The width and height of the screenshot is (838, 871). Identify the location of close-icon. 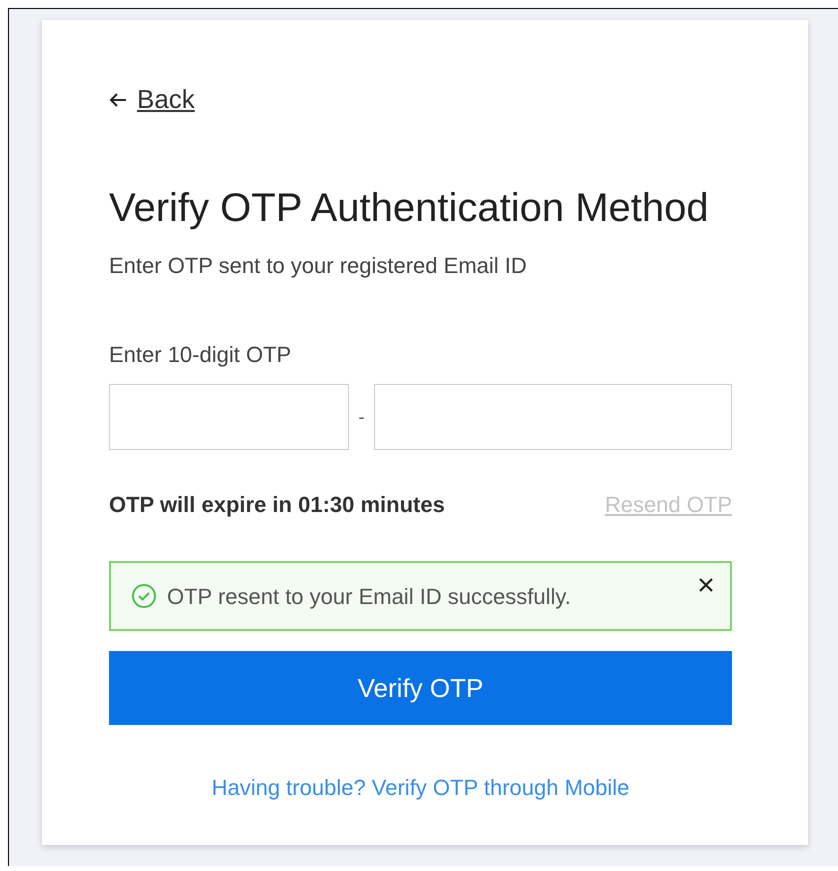
(706, 585).